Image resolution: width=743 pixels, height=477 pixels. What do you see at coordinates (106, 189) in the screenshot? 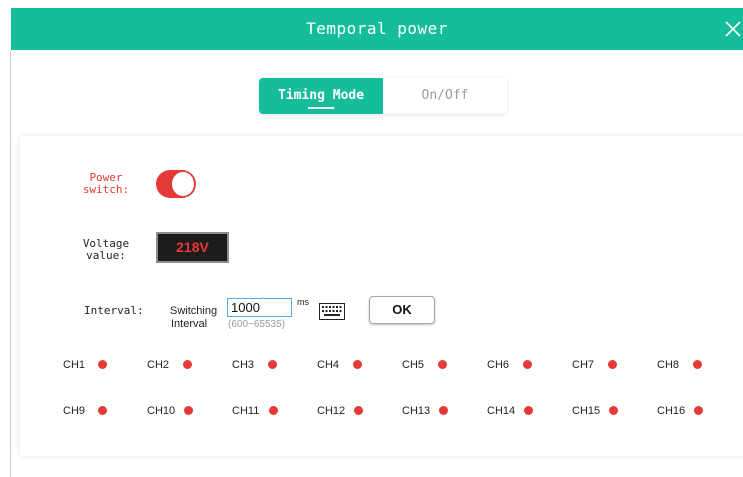
I see `power-switch-label-line2: switch:` at bounding box center [106, 189].